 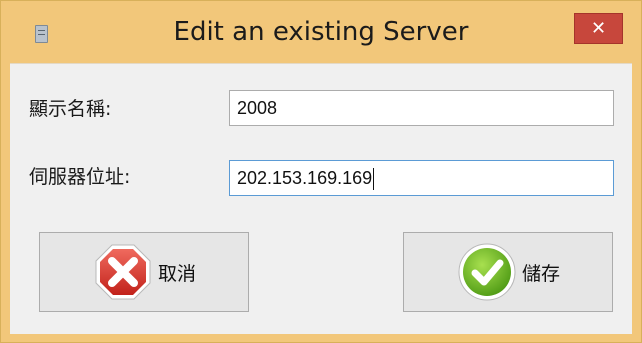 I want to click on window-title: Edit an existing Server, so click(x=321, y=32).